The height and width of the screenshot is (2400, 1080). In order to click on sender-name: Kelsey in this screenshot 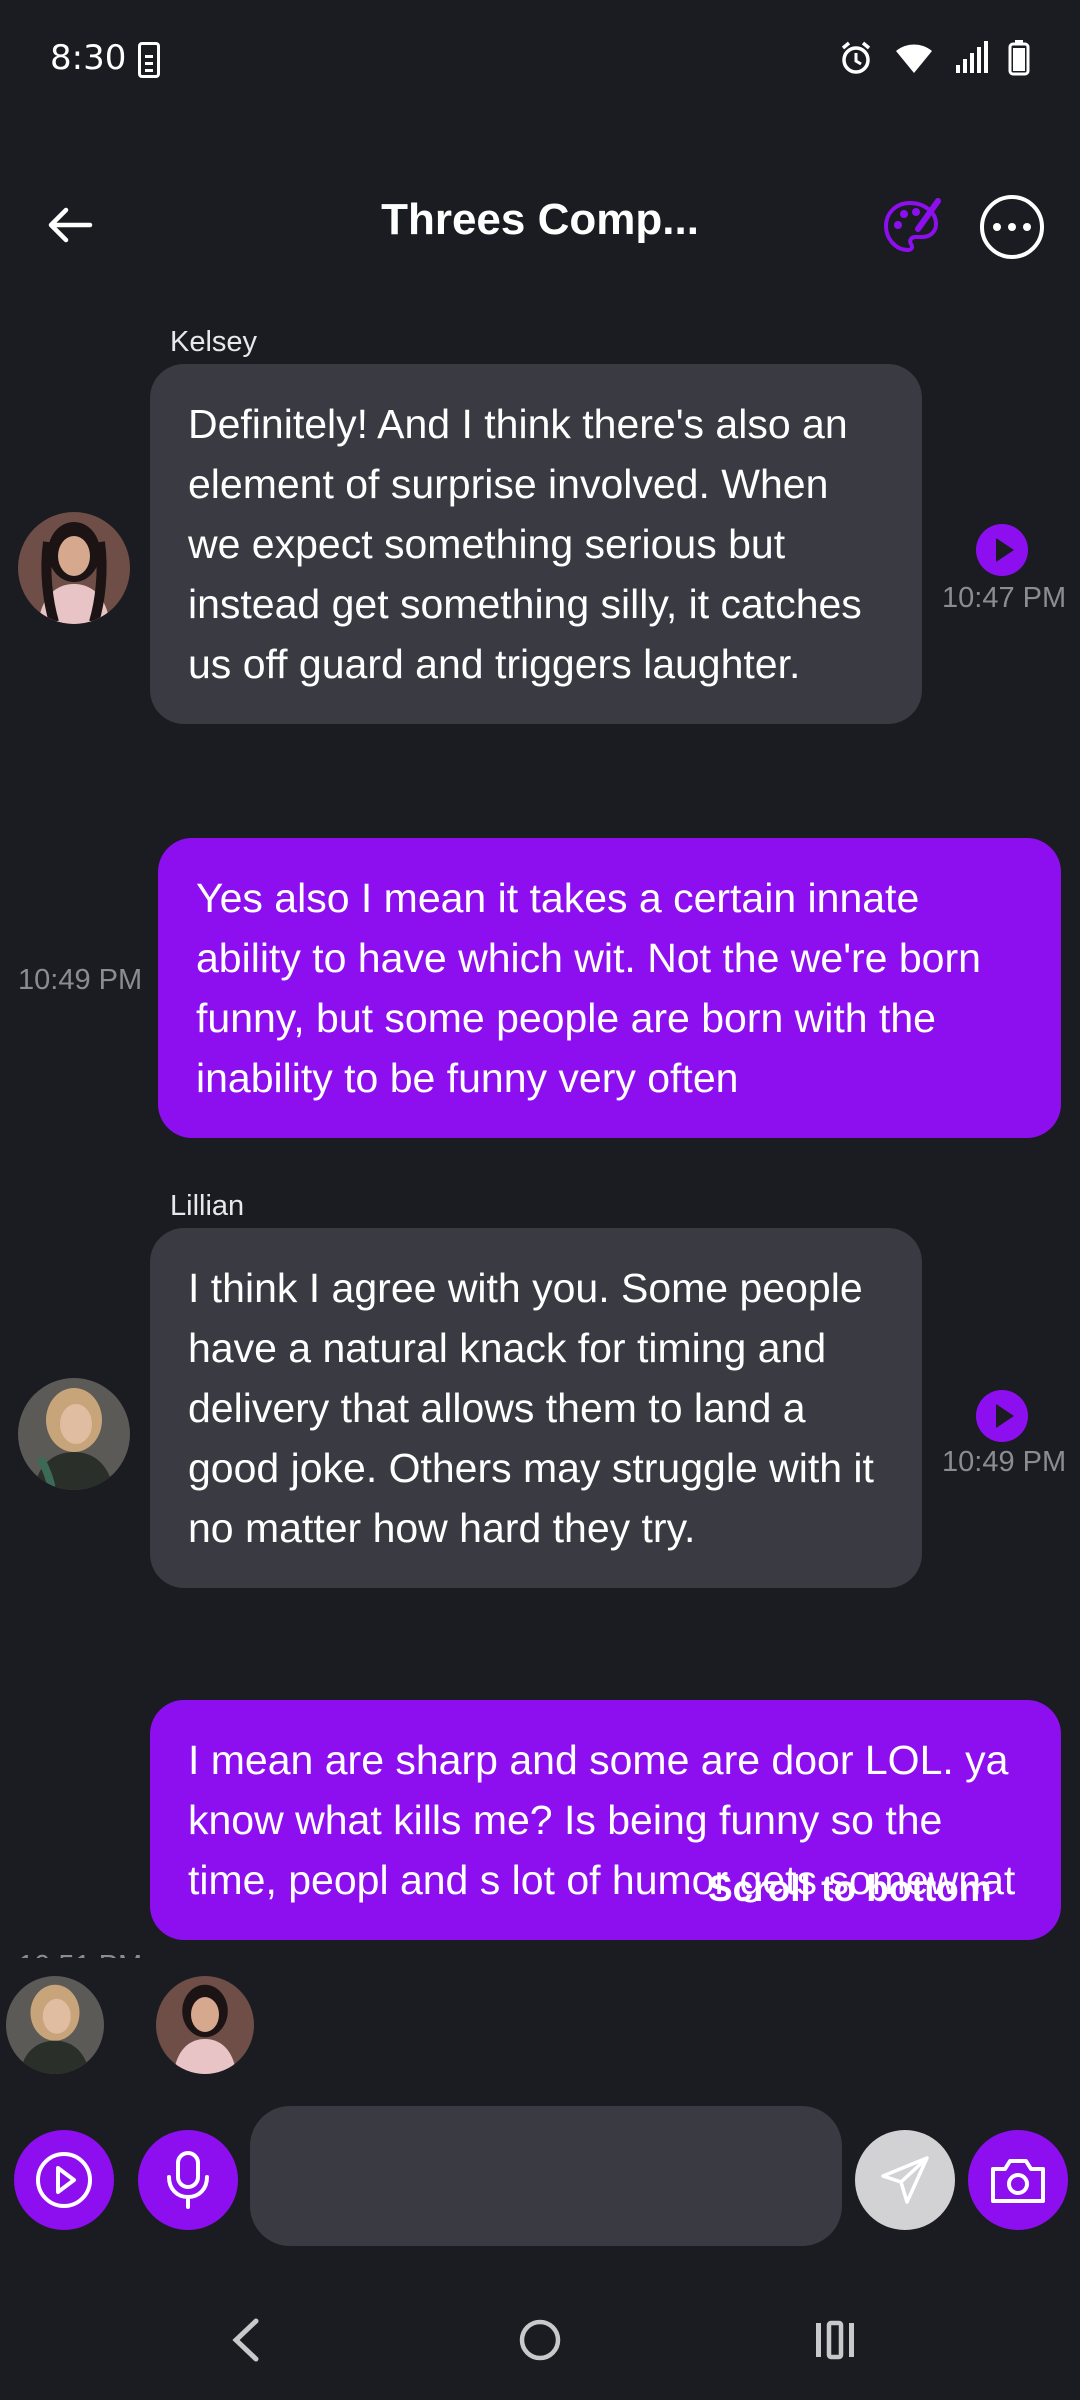, I will do `click(214, 342)`.